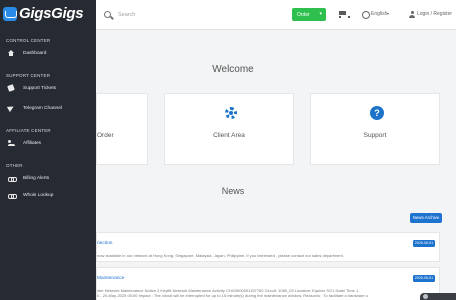  I want to click on sidebar-item-label: Whois Lookup, so click(38, 195).